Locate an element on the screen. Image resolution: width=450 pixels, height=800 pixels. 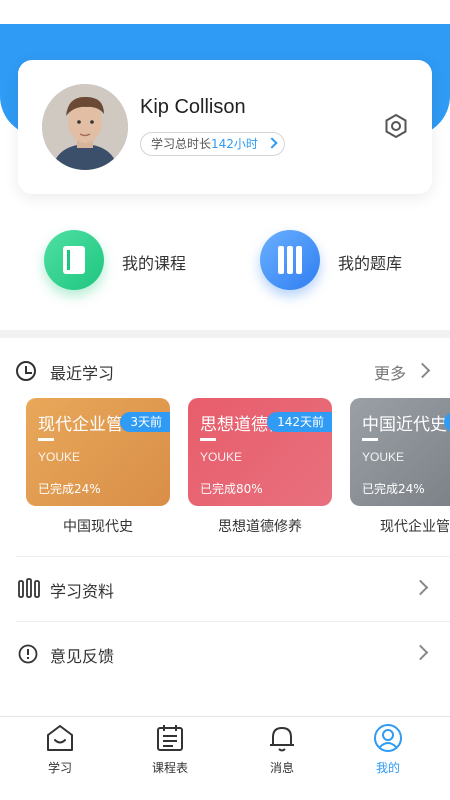
avatar is located at coordinates (85, 127).